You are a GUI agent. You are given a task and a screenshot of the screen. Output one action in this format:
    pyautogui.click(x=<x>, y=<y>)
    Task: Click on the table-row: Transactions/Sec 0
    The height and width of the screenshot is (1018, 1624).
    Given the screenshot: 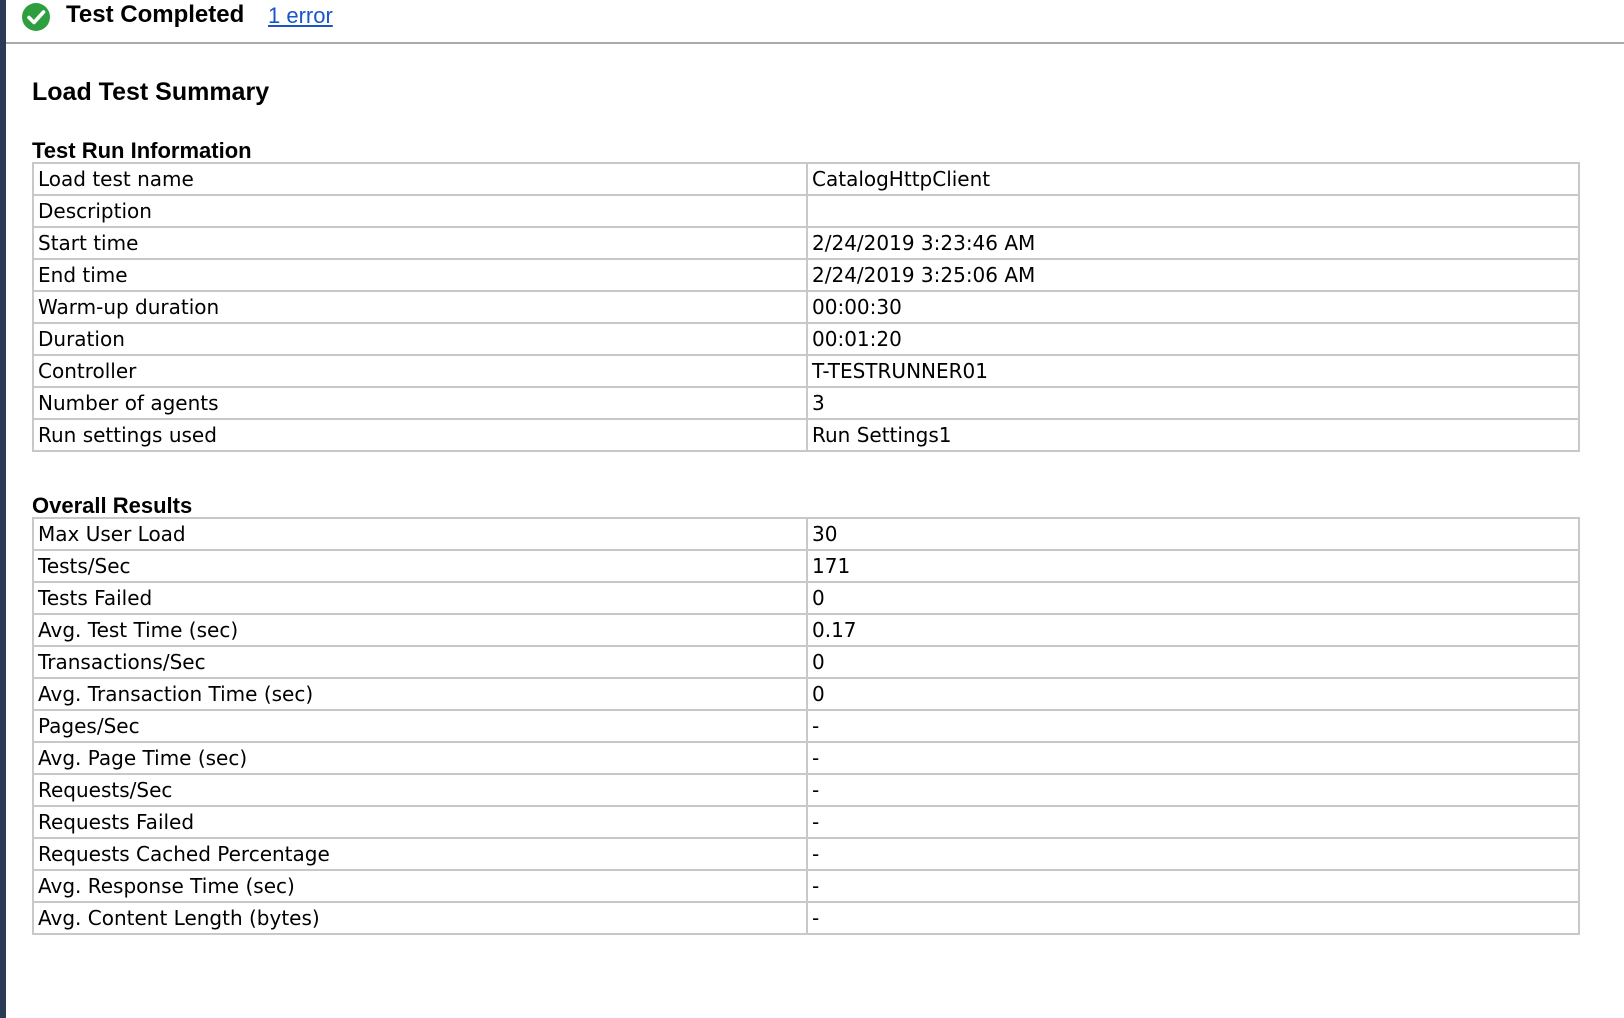 What is the action you would take?
    pyautogui.click(x=806, y=662)
    